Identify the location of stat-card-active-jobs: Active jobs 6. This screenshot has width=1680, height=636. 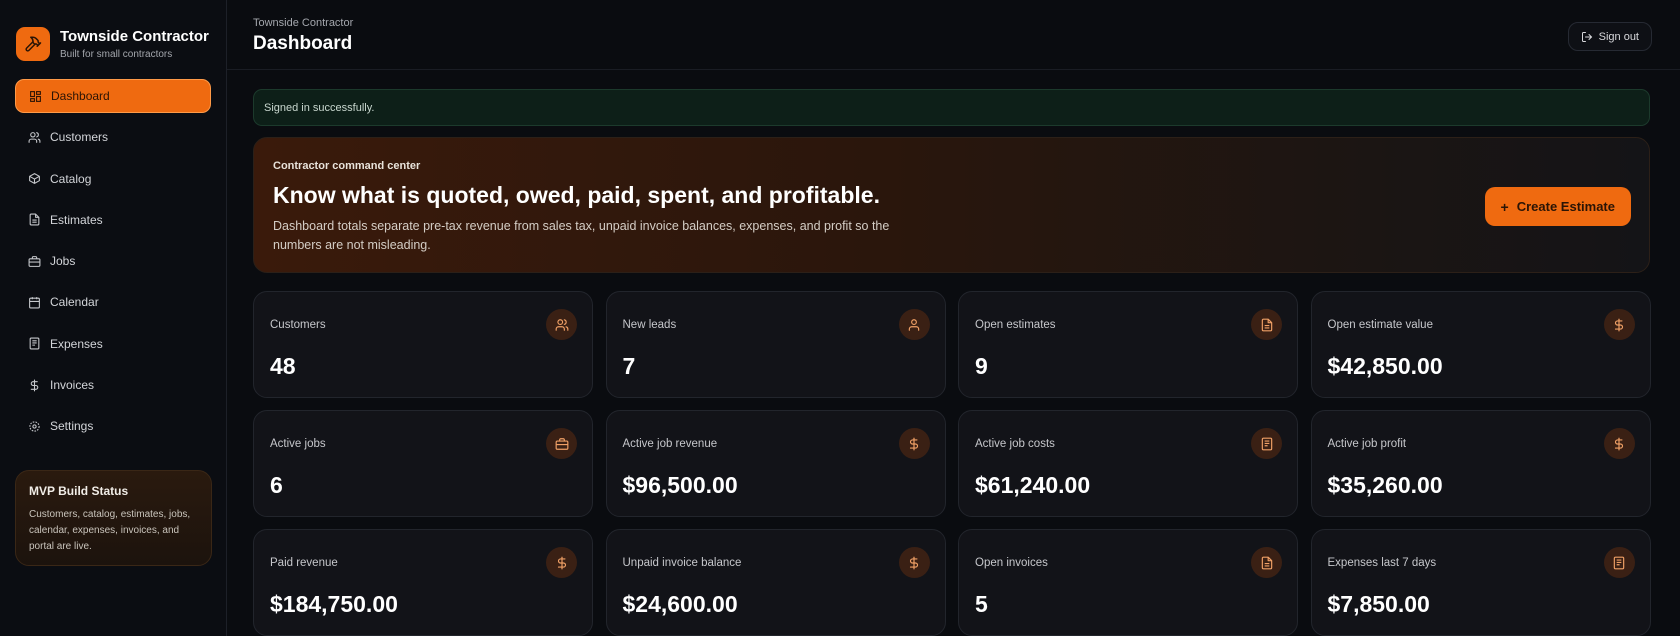
(423, 463).